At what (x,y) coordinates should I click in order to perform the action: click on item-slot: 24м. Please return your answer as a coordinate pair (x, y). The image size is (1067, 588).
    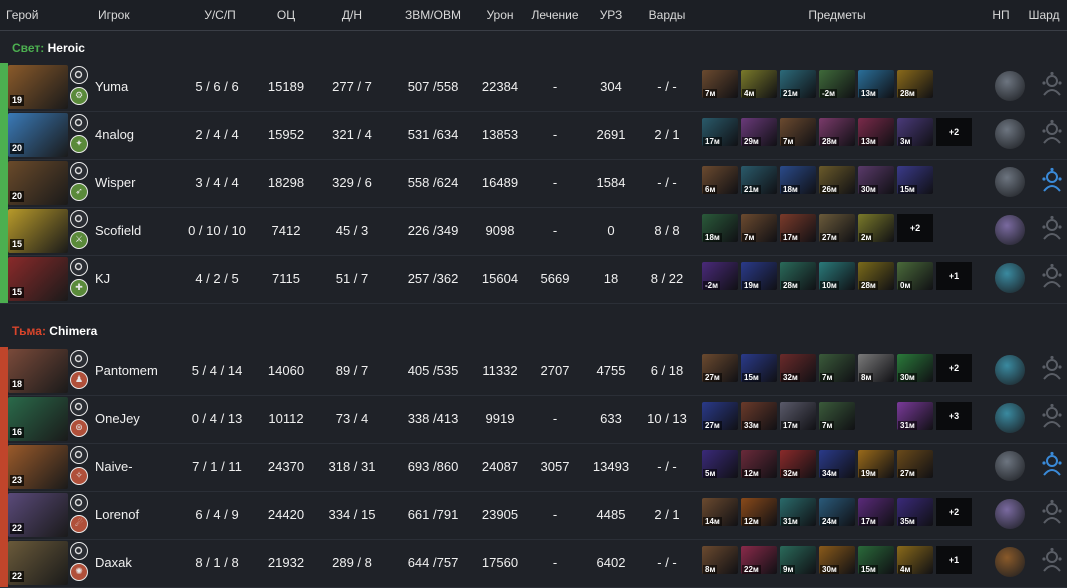
    Looking at the image, I should click on (837, 512).